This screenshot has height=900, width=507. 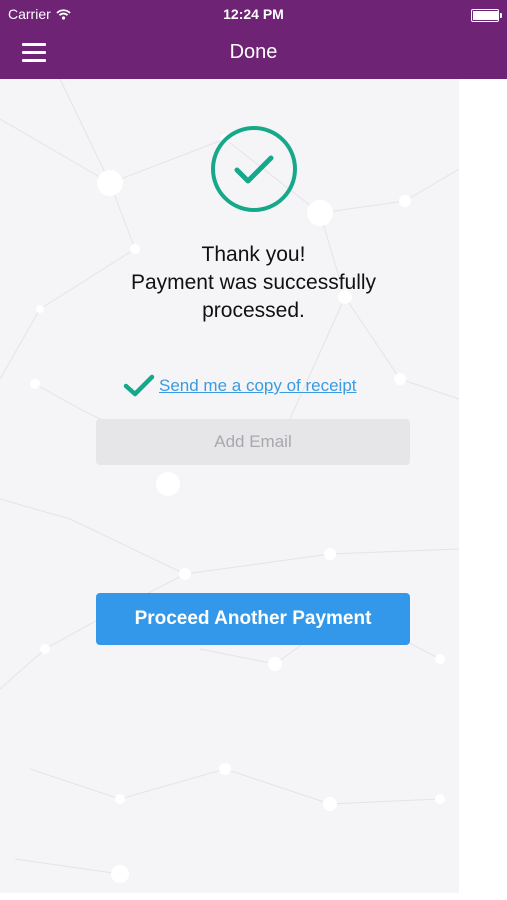 What do you see at coordinates (258, 386) in the screenshot?
I see `send-receipt-link: Send me a copy of receipt` at bounding box center [258, 386].